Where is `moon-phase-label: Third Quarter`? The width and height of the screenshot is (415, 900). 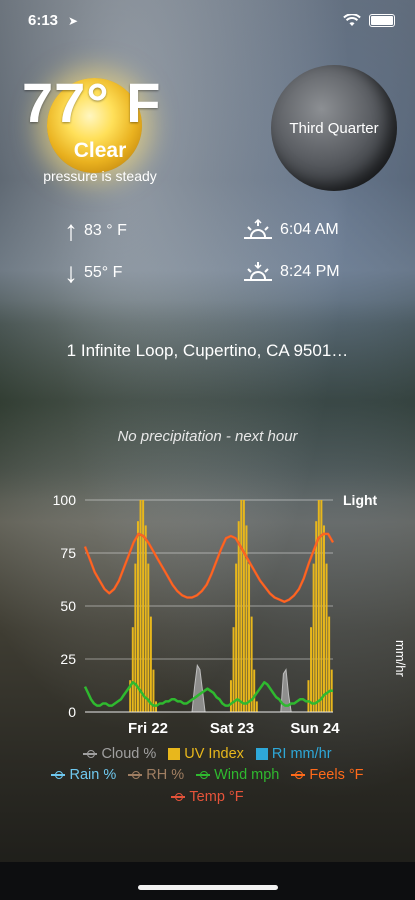
moon-phase-label: Third Quarter is located at coordinates (334, 128).